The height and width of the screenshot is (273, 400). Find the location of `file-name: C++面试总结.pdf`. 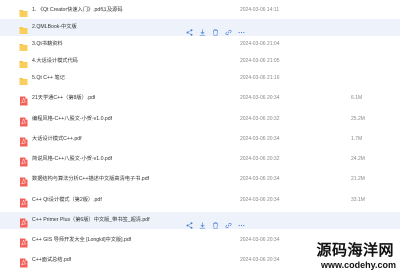

file-name: C++面试总结.pdf is located at coordinates (51, 260).